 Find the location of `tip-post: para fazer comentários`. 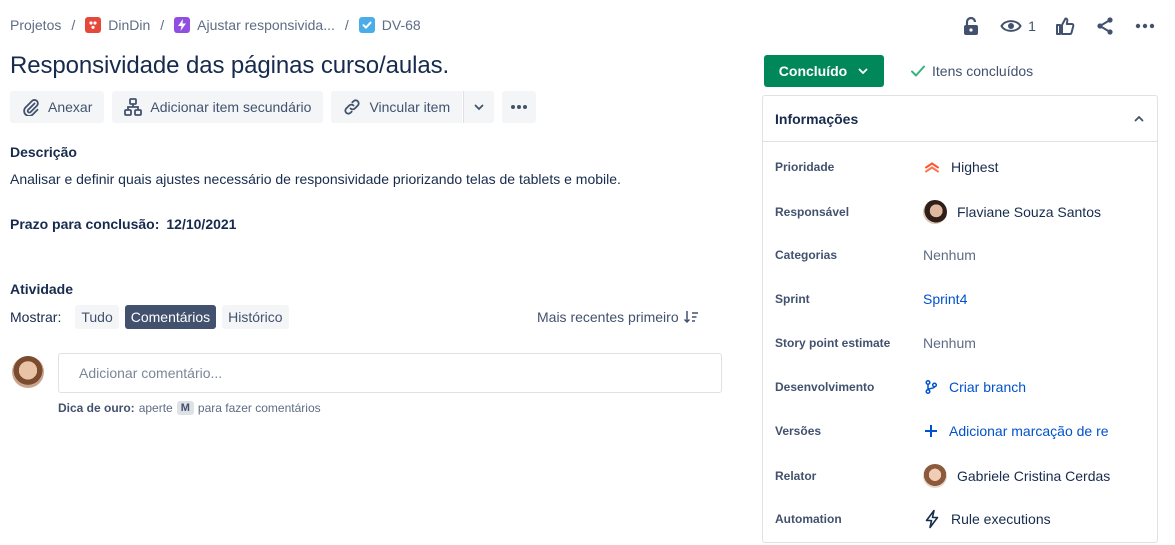

tip-post: para fazer comentários is located at coordinates (259, 408).